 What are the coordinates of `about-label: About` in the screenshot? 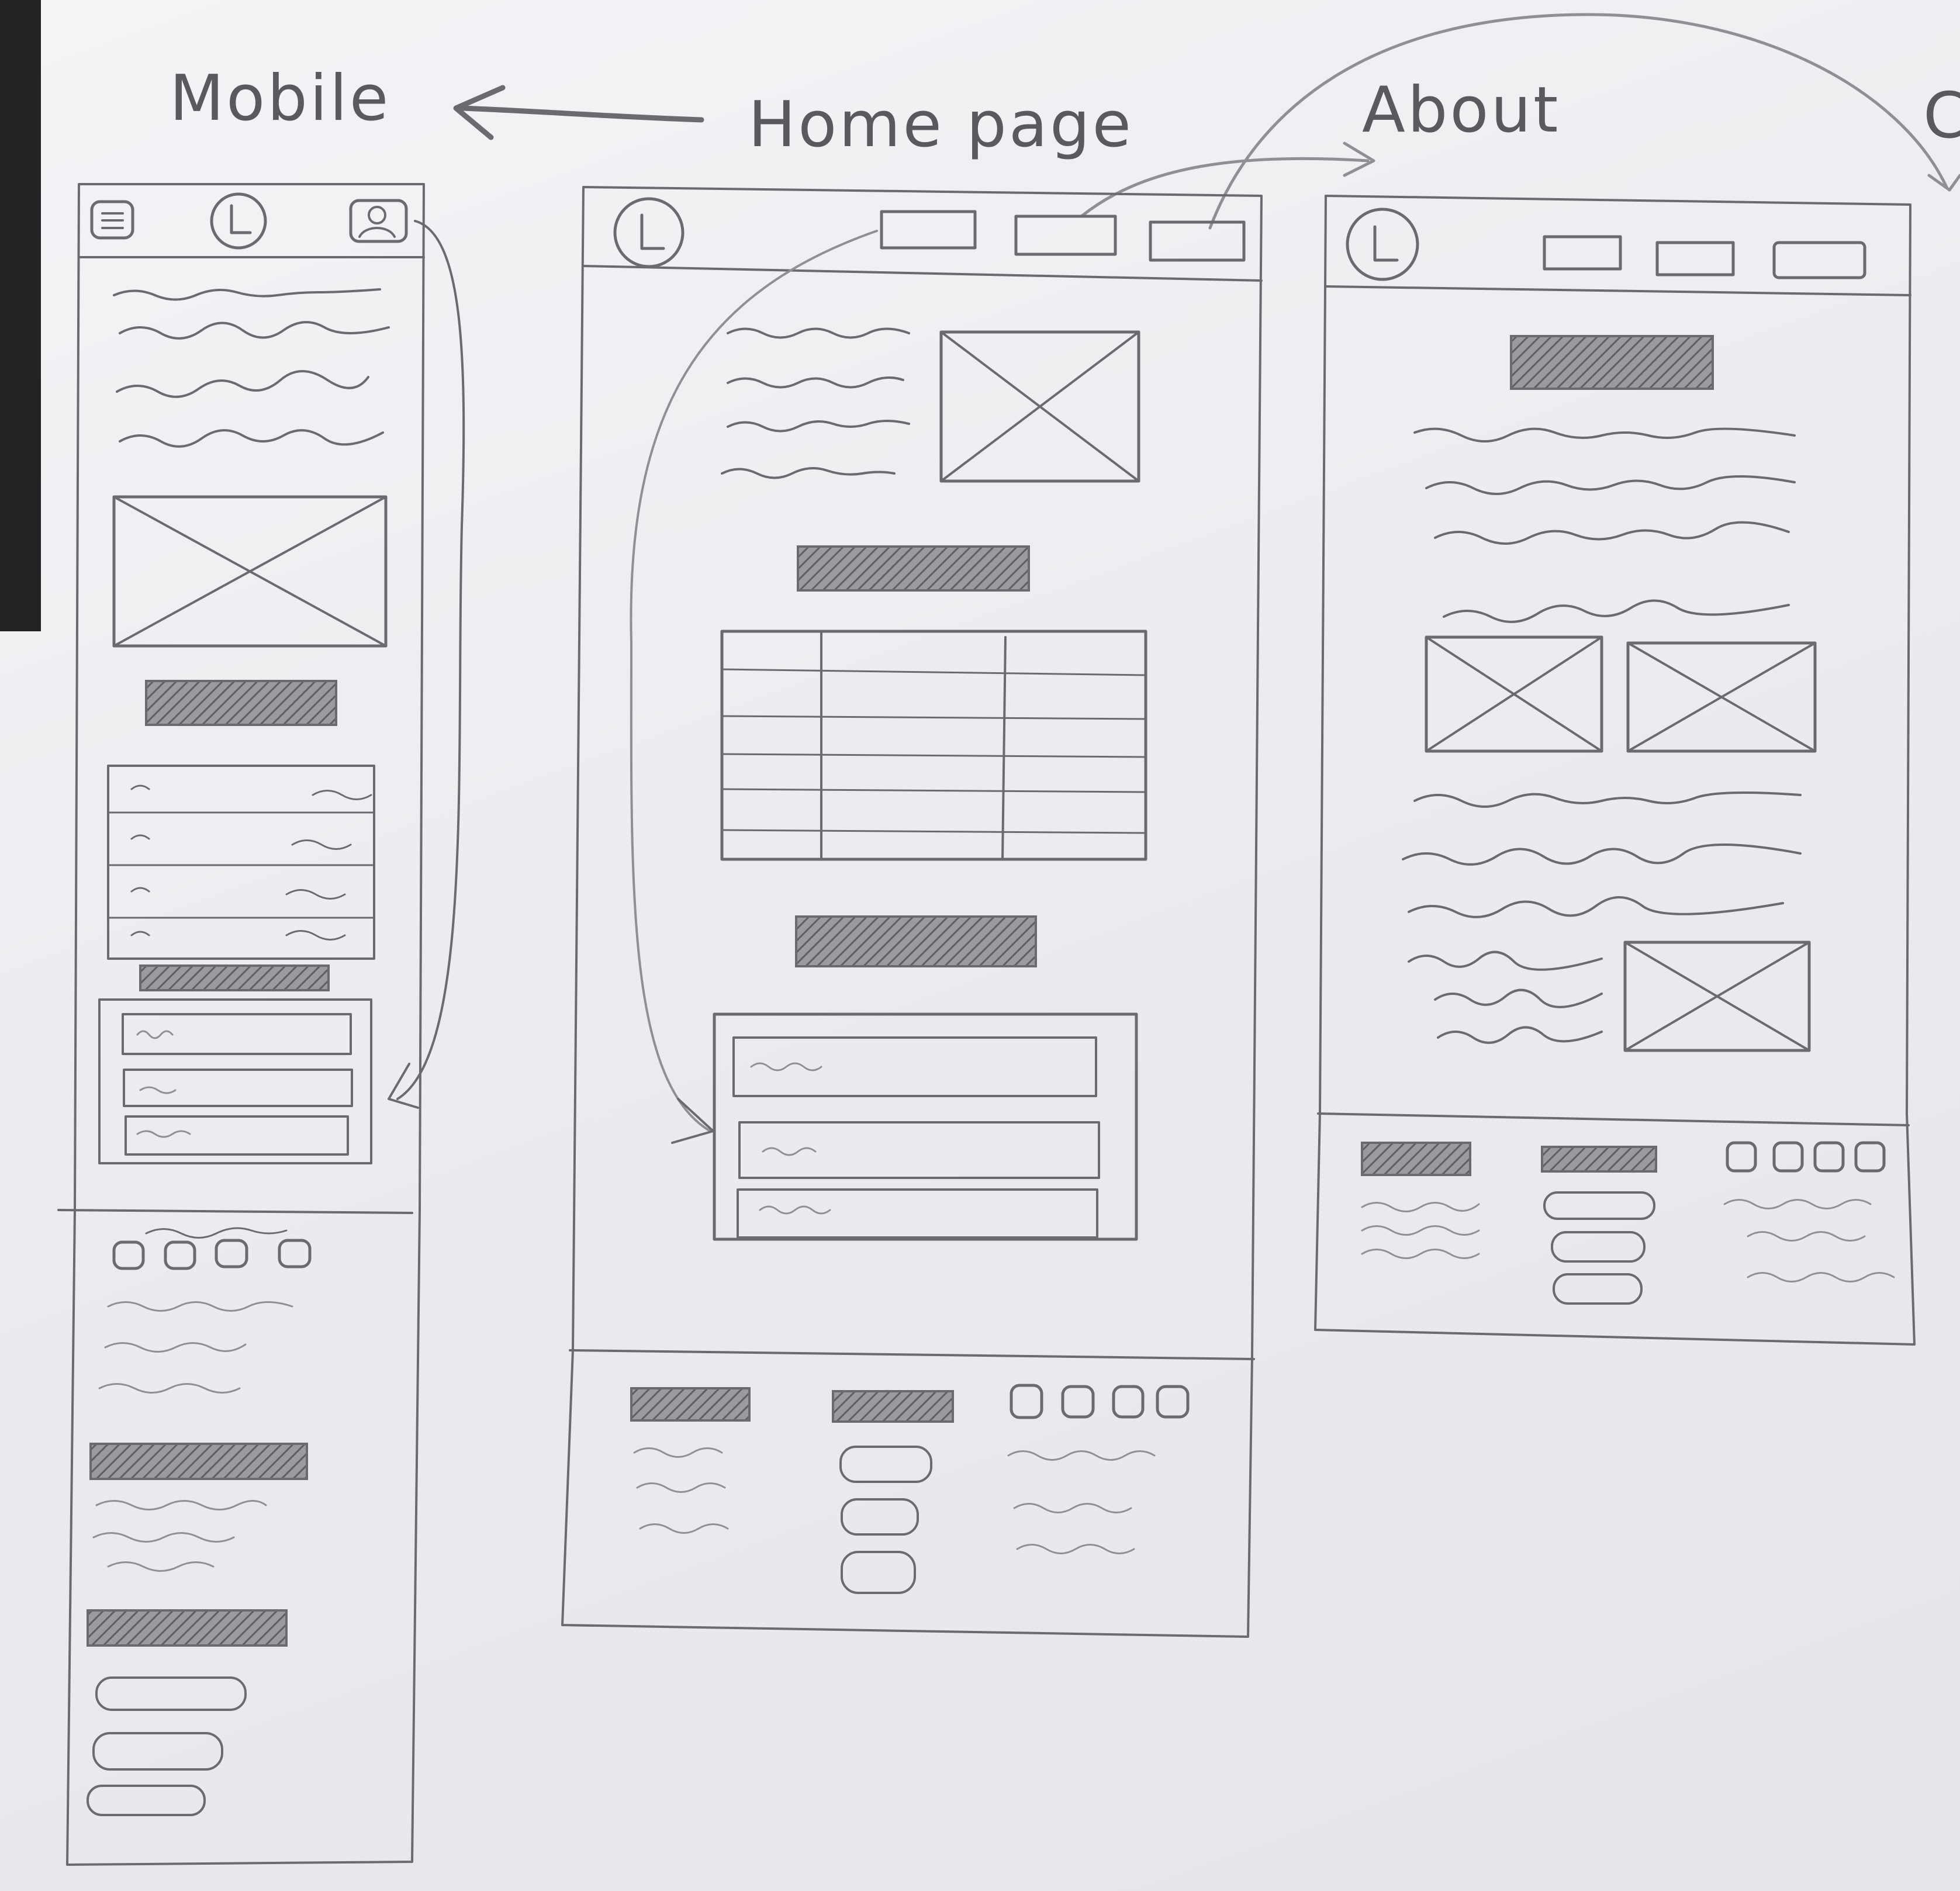 It's located at (1461, 110).